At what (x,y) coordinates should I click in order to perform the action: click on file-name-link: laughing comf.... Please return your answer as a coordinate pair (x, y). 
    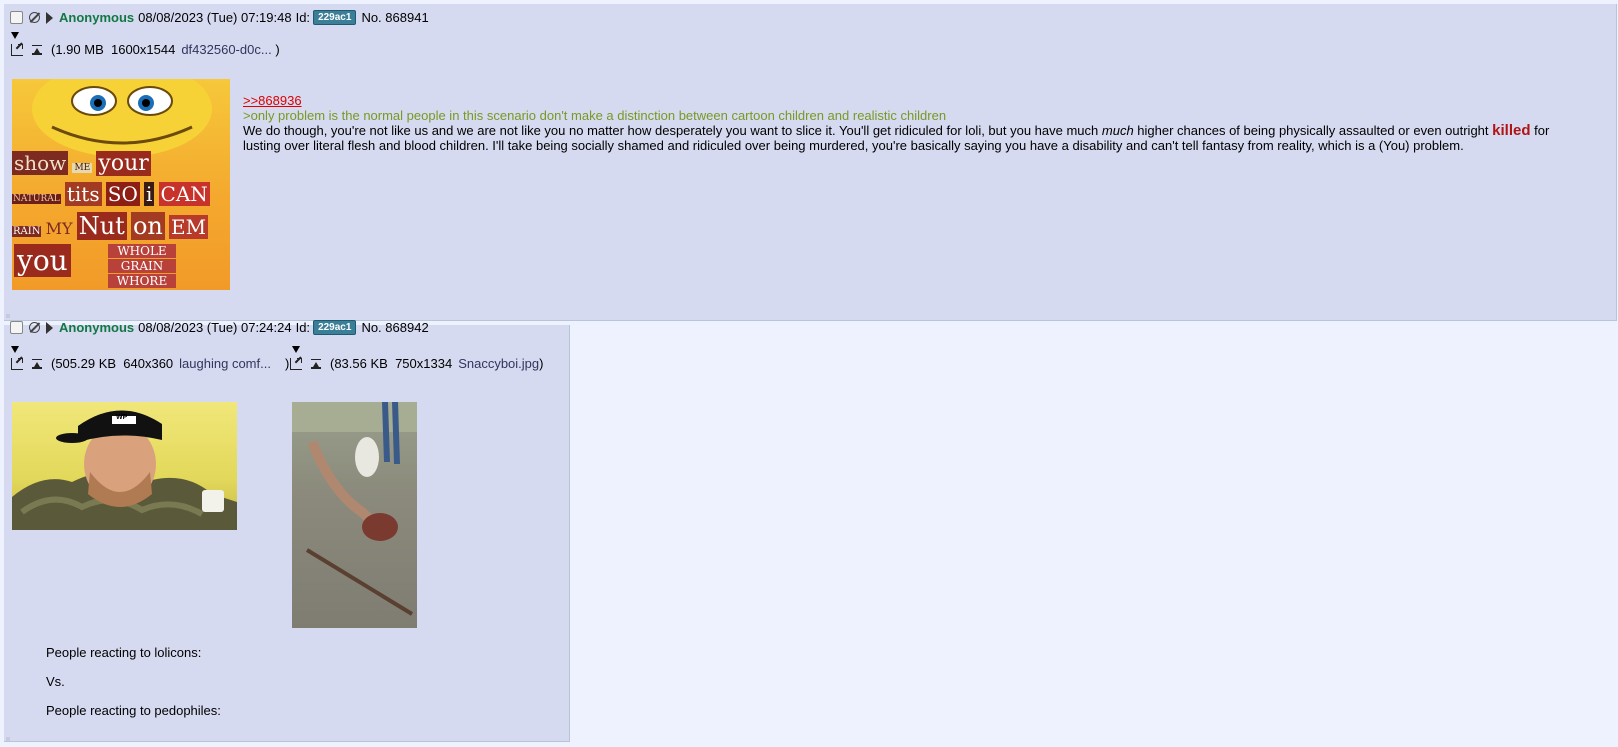
    Looking at the image, I should click on (225, 363).